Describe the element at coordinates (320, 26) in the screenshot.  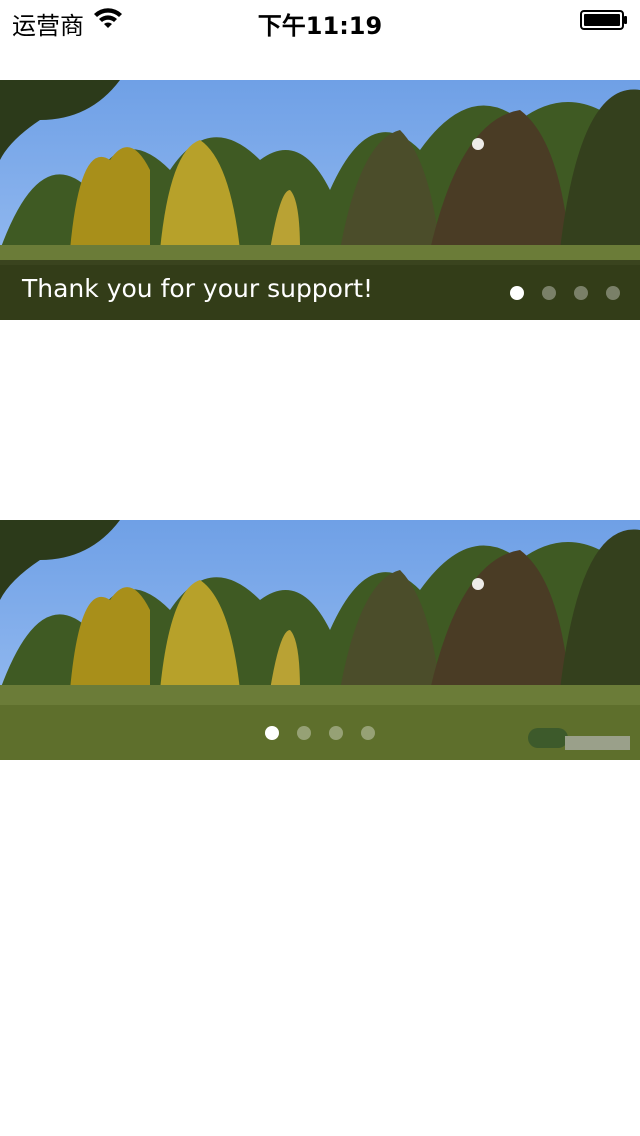
I see `status-time: 下午11:19` at that location.